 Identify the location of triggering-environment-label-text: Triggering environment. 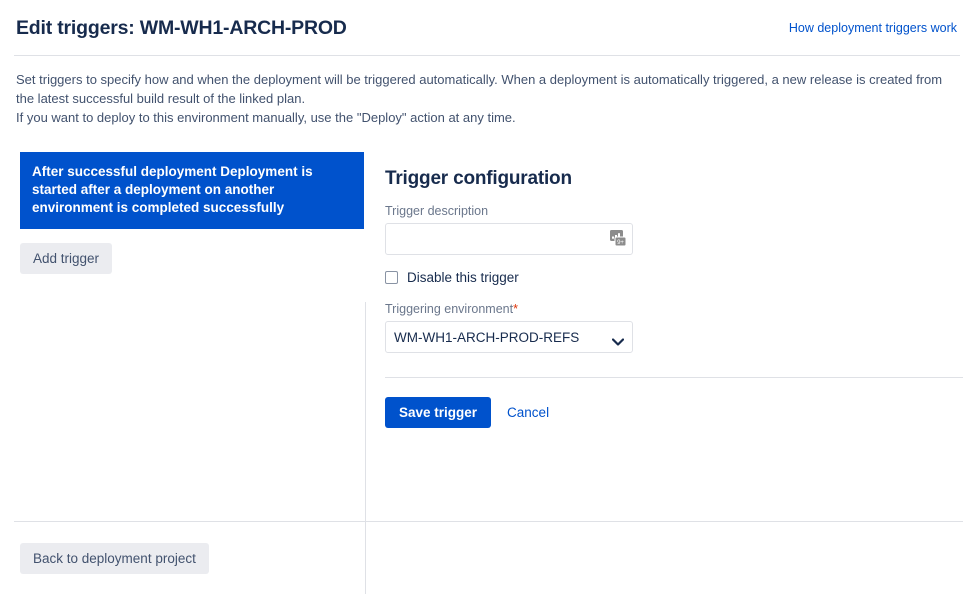
(449, 309).